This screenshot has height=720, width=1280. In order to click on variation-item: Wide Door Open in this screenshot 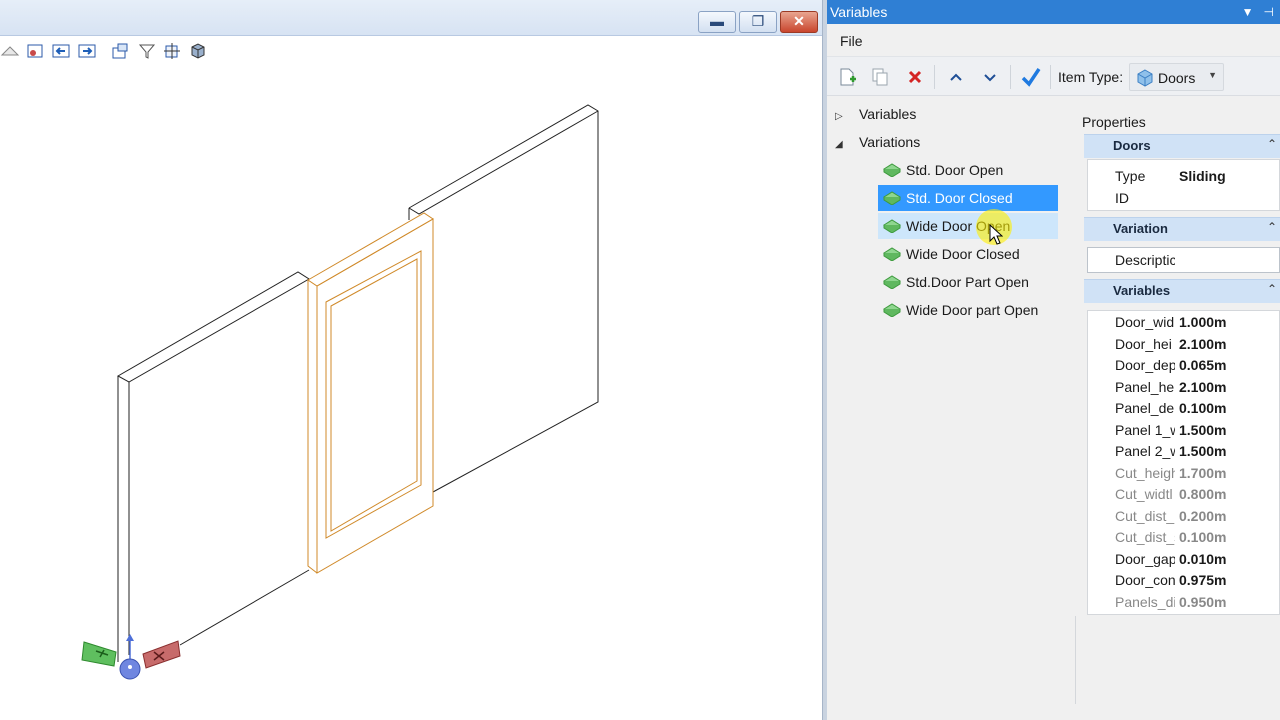, I will do `click(968, 226)`.